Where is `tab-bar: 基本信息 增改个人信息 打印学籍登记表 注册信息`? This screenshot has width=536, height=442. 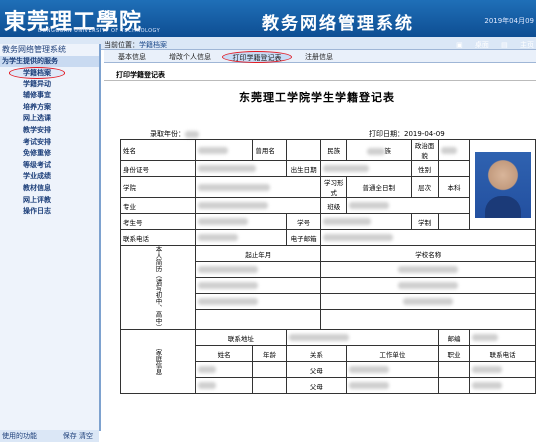
tab-bar: 基本信息 增改个人信息 打印学籍登记表 注册信息 is located at coordinates (320, 56).